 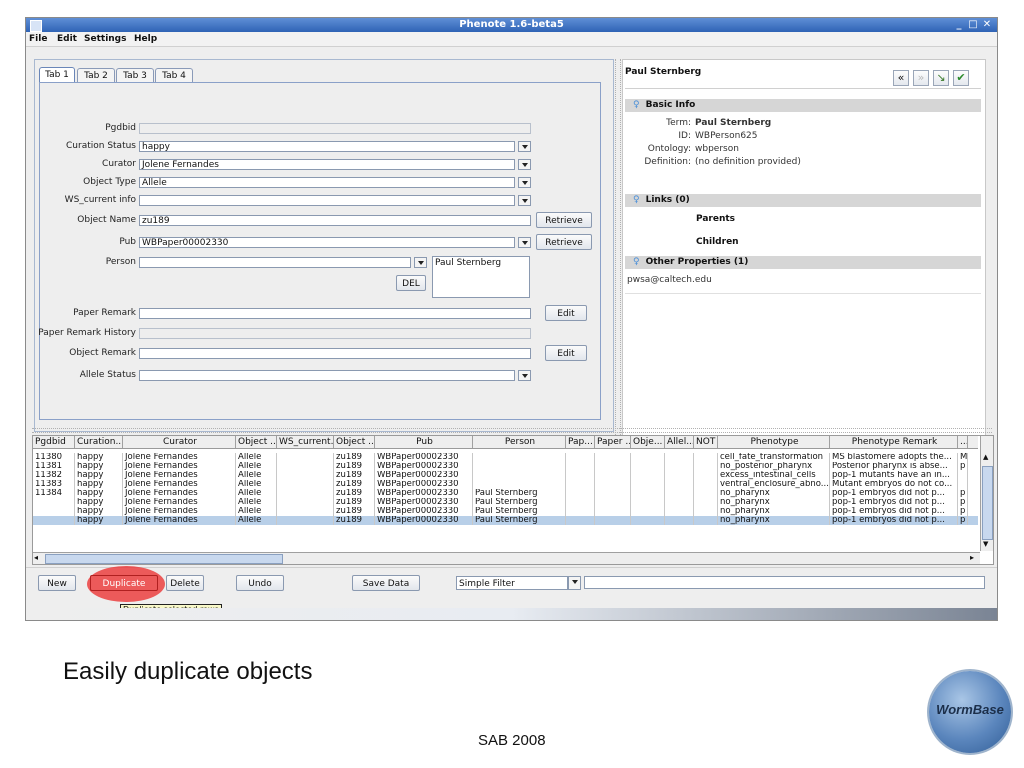 What do you see at coordinates (335, 220) in the screenshot?
I see `object-name-field: zu189` at bounding box center [335, 220].